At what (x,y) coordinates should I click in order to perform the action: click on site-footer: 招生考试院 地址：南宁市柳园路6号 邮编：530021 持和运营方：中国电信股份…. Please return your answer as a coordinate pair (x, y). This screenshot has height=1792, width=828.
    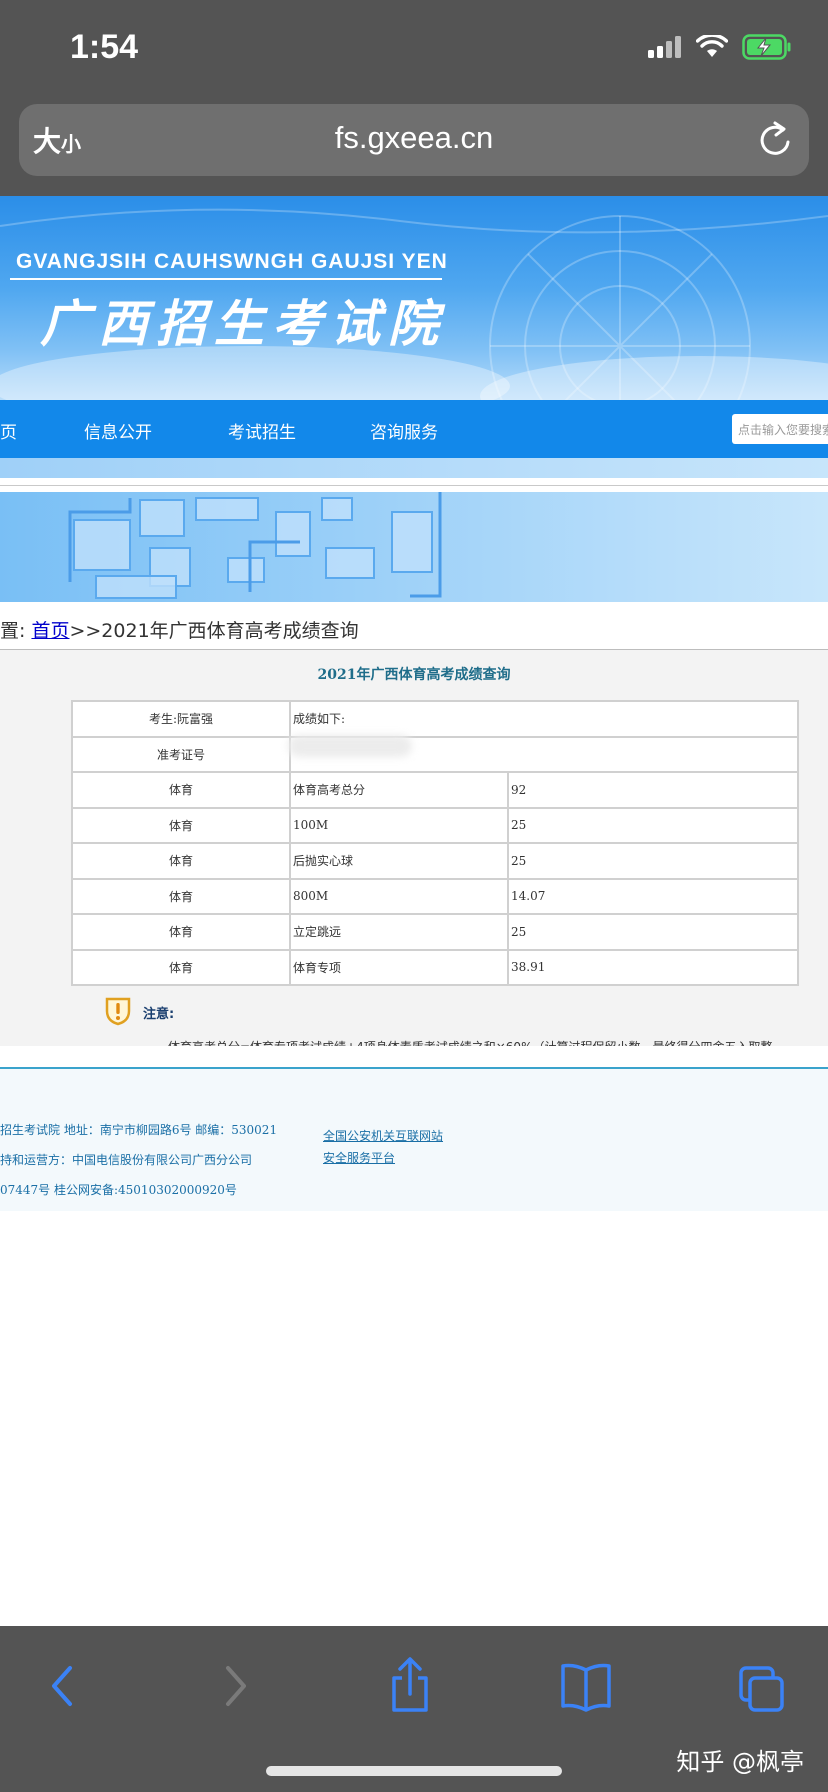
    Looking at the image, I should click on (414, 1140).